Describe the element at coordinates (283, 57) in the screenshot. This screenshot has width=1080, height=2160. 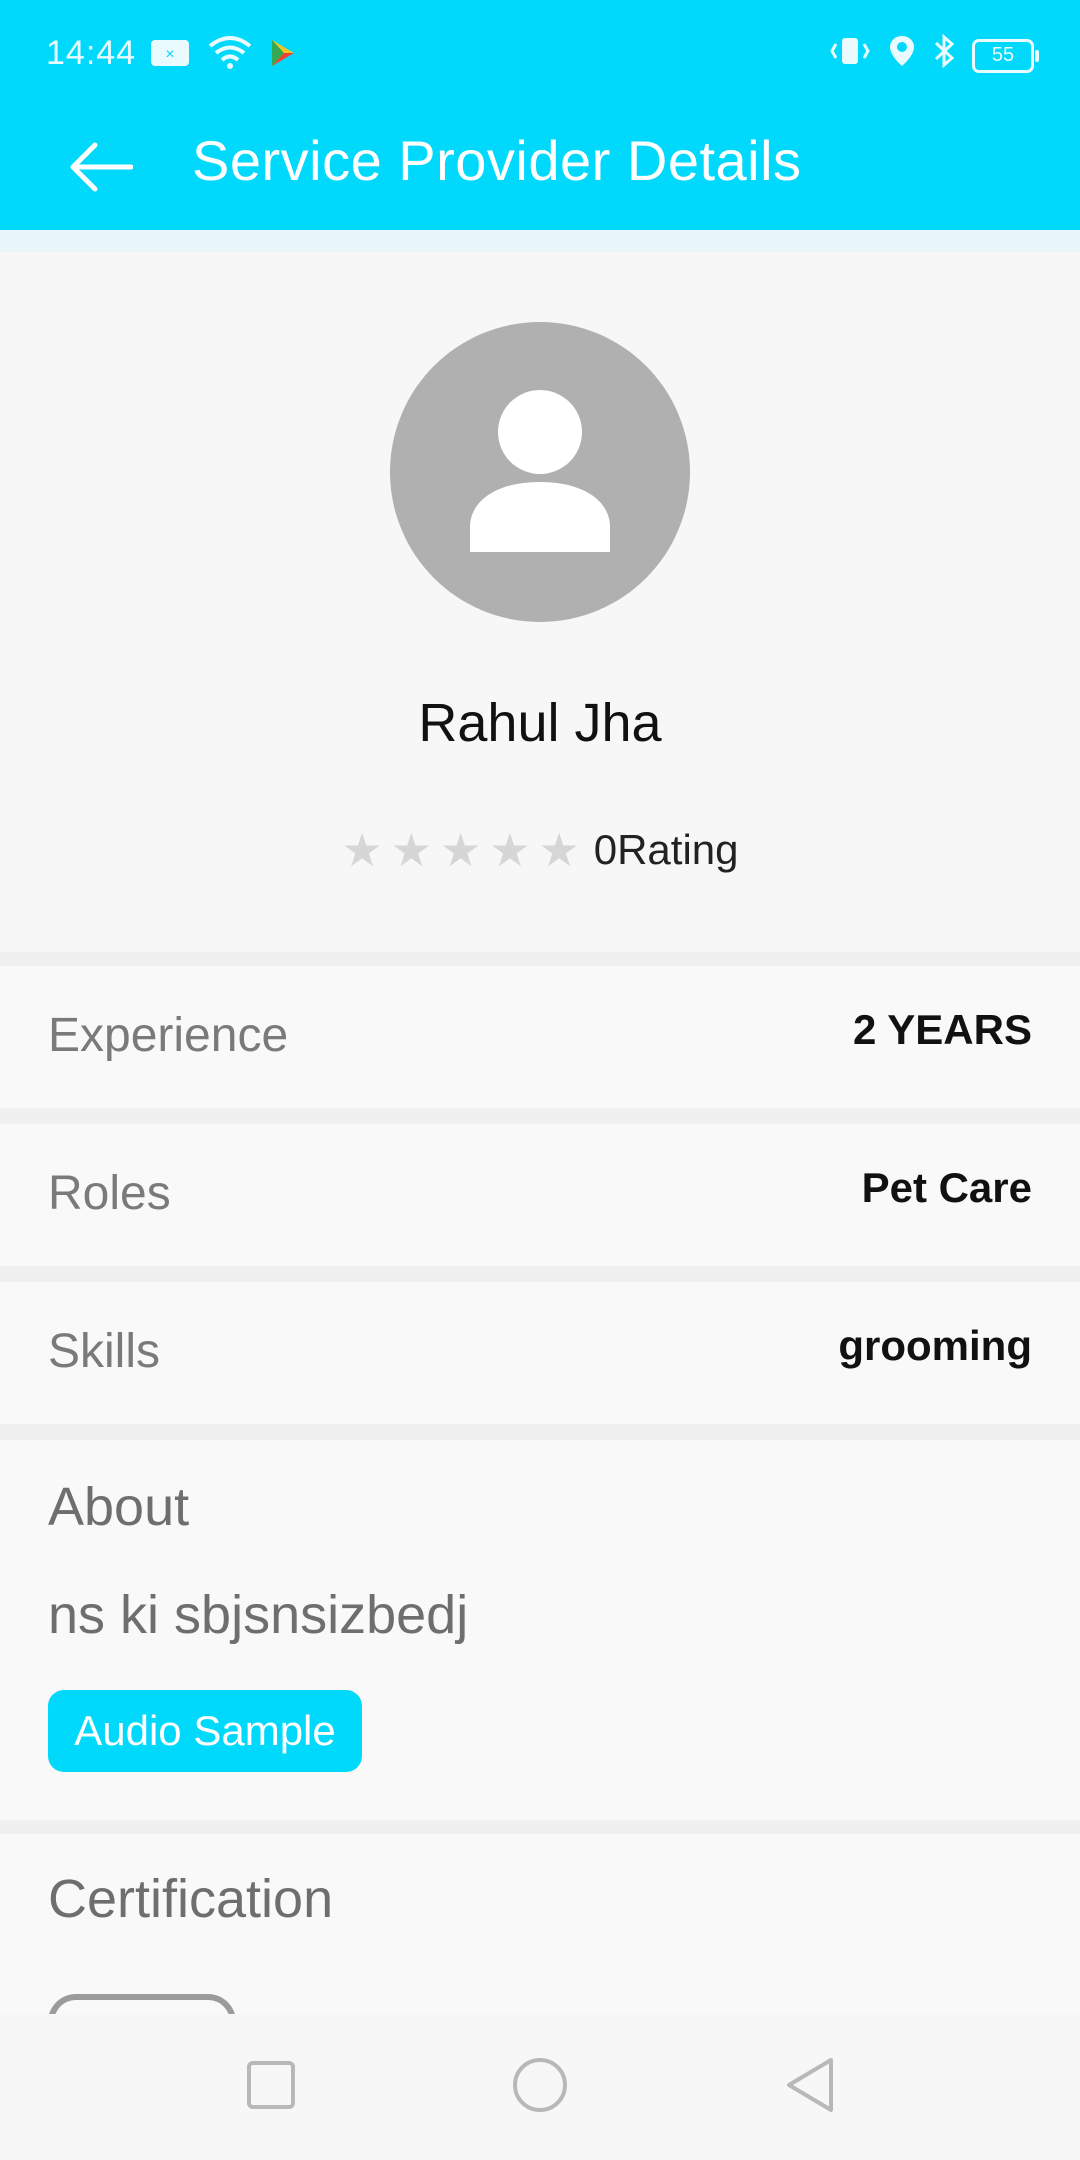
I see `play-store-icon` at that location.